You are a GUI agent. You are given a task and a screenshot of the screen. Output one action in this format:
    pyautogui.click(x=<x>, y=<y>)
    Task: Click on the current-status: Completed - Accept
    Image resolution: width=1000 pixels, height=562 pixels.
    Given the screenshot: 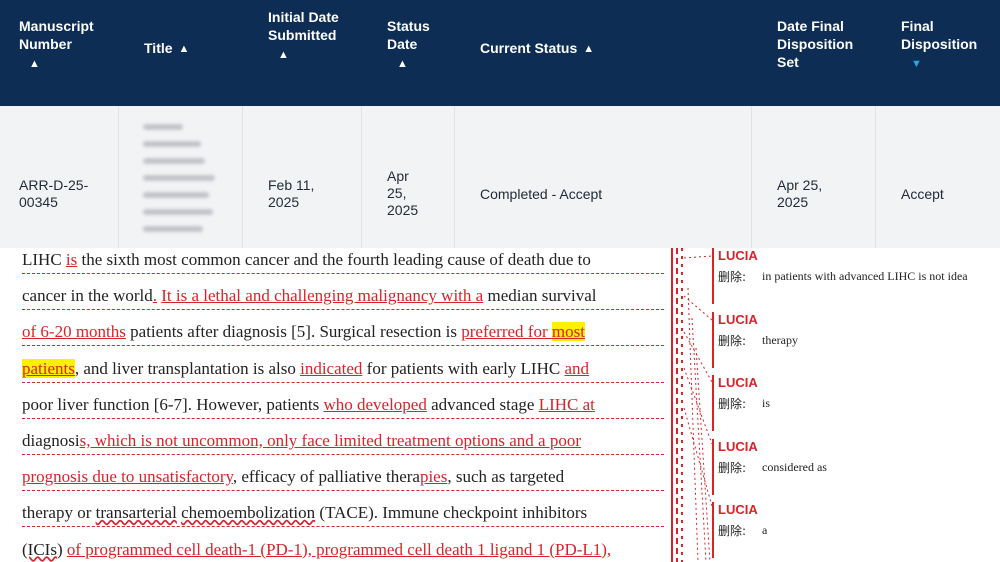 What is the action you would take?
    pyautogui.click(x=541, y=194)
    